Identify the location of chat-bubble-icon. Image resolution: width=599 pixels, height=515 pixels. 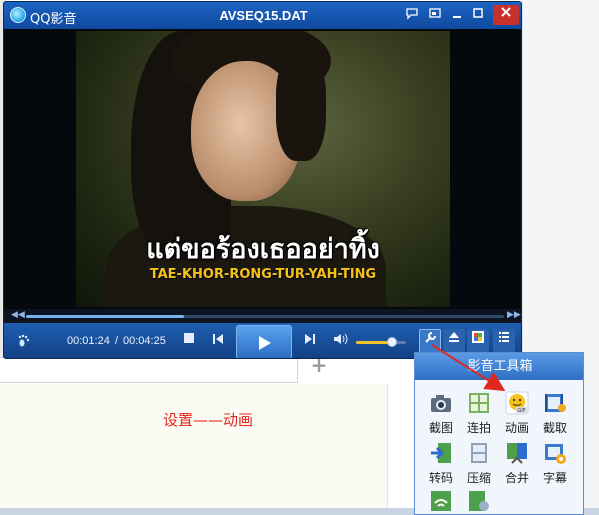
(412, 15).